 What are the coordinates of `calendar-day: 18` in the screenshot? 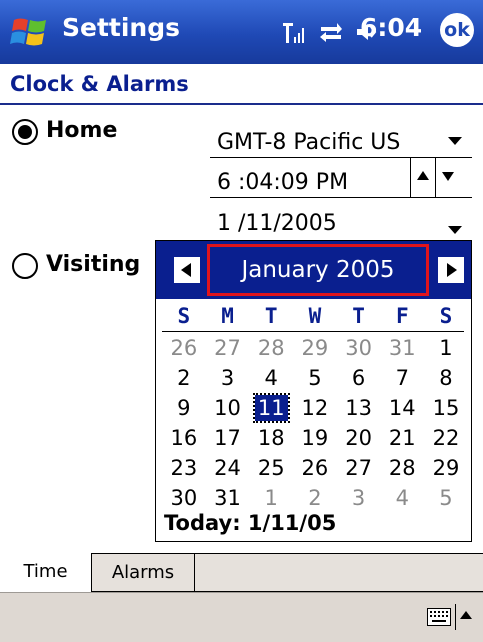 It's located at (271, 438).